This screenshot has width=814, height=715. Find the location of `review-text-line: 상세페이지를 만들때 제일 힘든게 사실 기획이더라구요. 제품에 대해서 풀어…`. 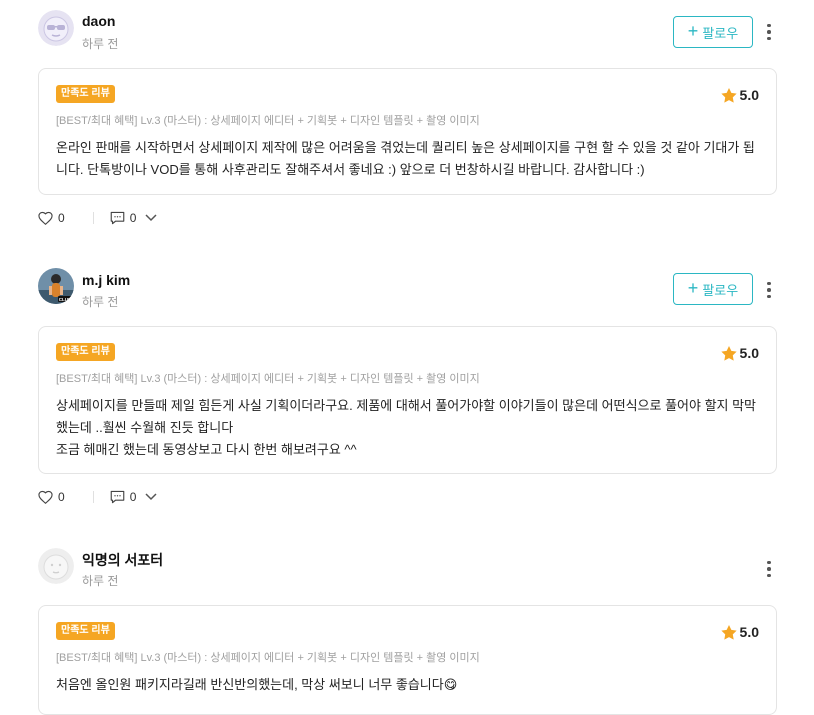

review-text-line: 상세페이지를 만들때 제일 힘든게 사실 기획이더라구요. 제품에 대해서 풀어… is located at coordinates (406, 416).